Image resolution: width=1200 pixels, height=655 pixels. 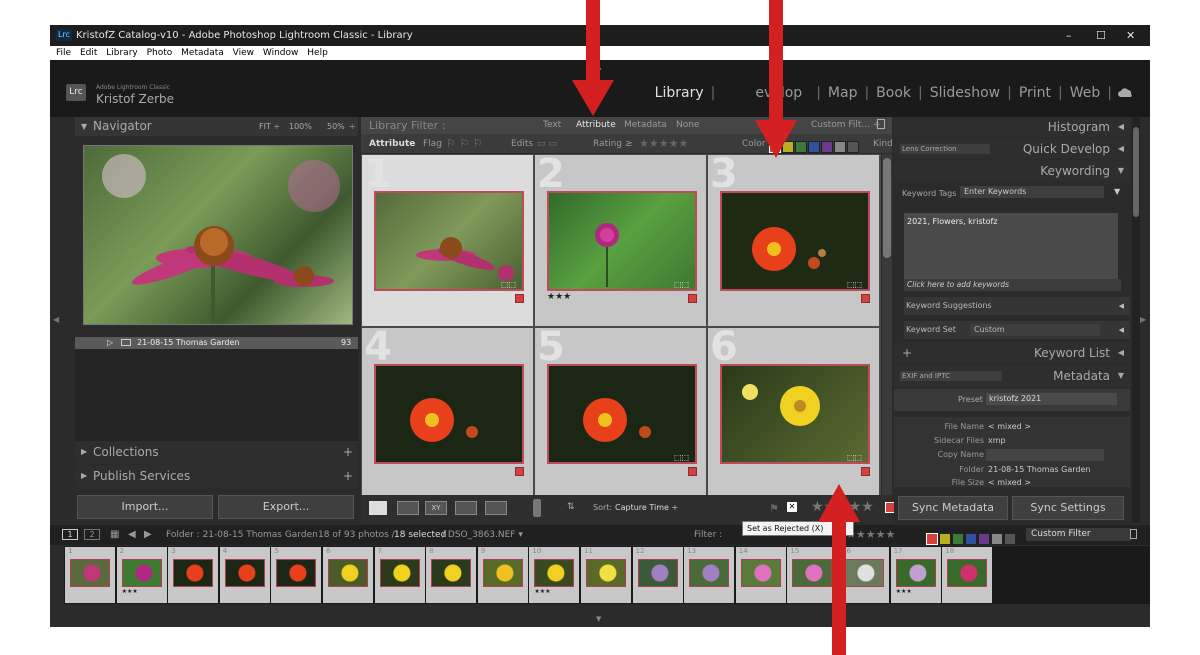 What do you see at coordinates (121, 53) in the screenshot?
I see `menu-library: Library` at bounding box center [121, 53].